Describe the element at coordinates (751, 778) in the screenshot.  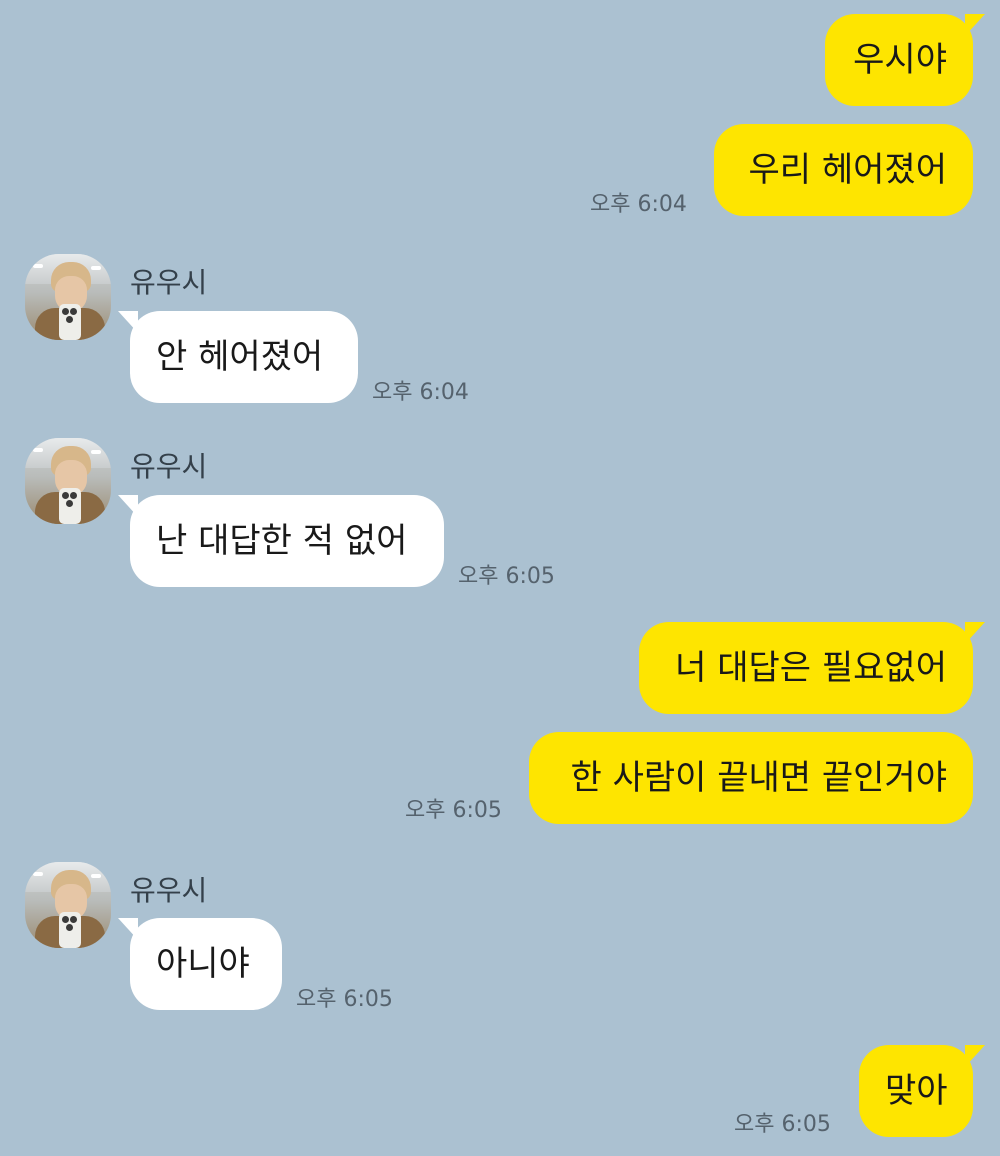
I see `my-message-bubble: 한 사람이 끝내면 끝인거야` at that location.